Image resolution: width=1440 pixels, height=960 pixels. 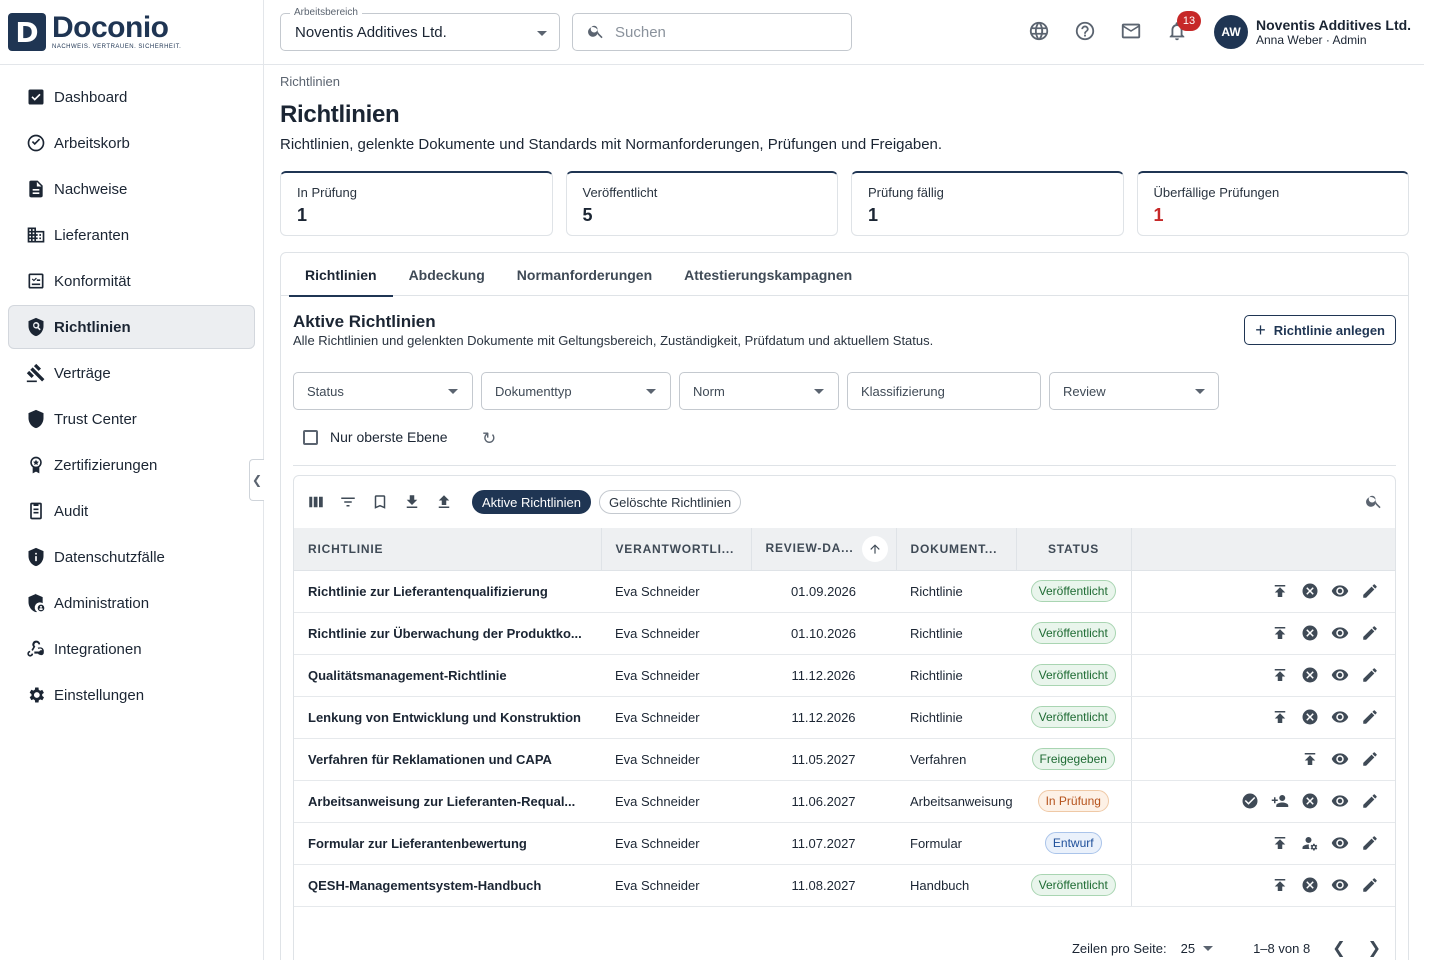 What do you see at coordinates (131, 97) in the screenshot?
I see `sidebar-item-dashboard: Dashboard` at bounding box center [131, 97].